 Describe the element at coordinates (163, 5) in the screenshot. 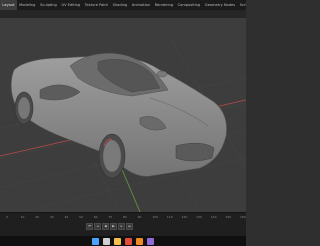

I see `workspace-tab-rendering: Rendering` at that location.